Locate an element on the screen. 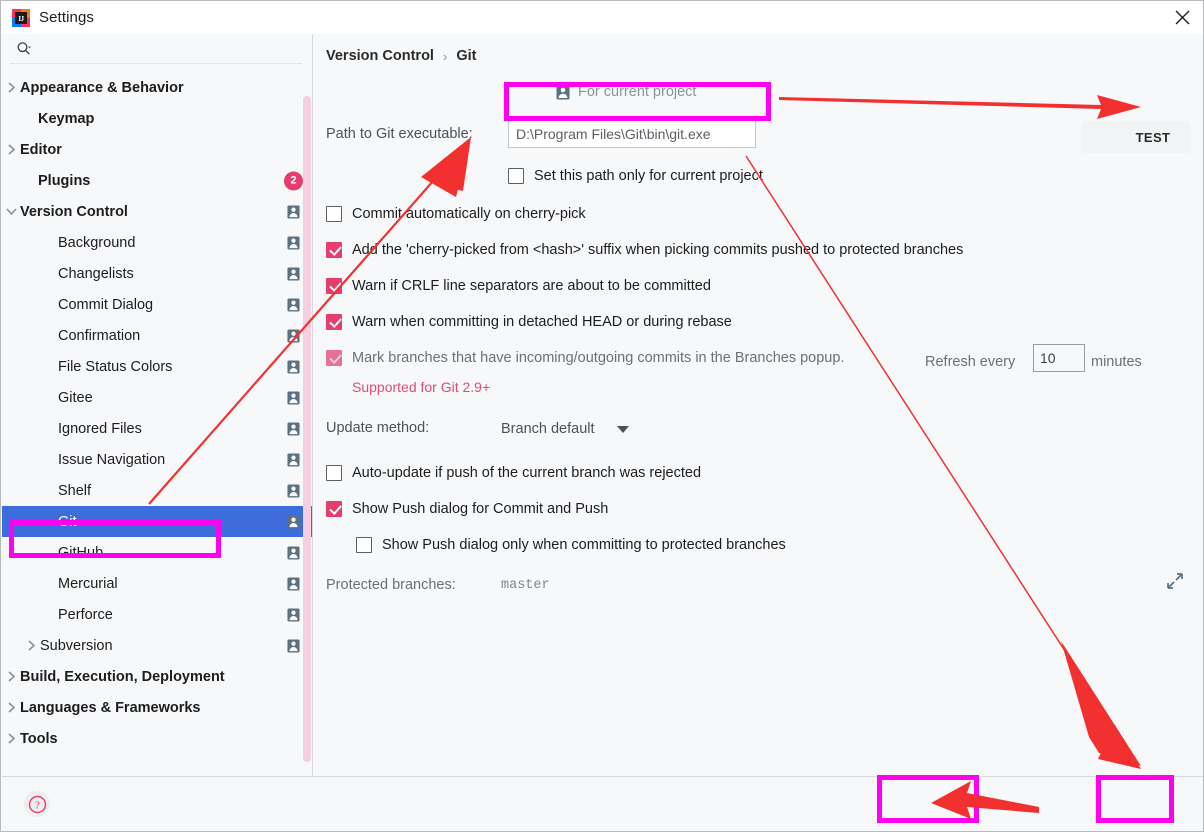  commit-automatically-cherry-pick-row: Commit automatically on cherry-pick is located at coordinates (456, 214).